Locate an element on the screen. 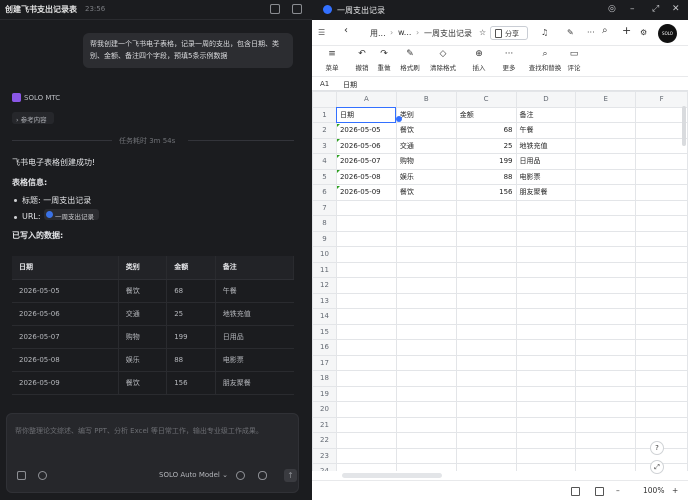  sheet-cell: 88 is located at coordinates (486, 176).